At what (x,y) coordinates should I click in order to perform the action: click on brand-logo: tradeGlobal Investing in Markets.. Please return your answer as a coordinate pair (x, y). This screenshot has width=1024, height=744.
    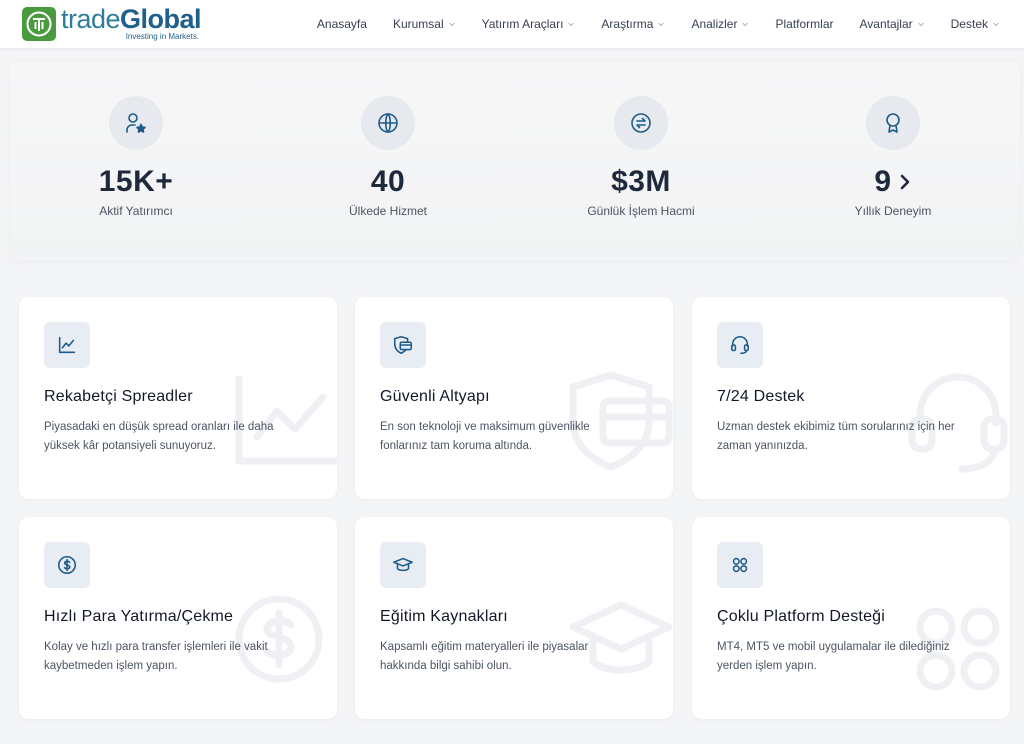
    Looking at the image, I should click on (112, 22).